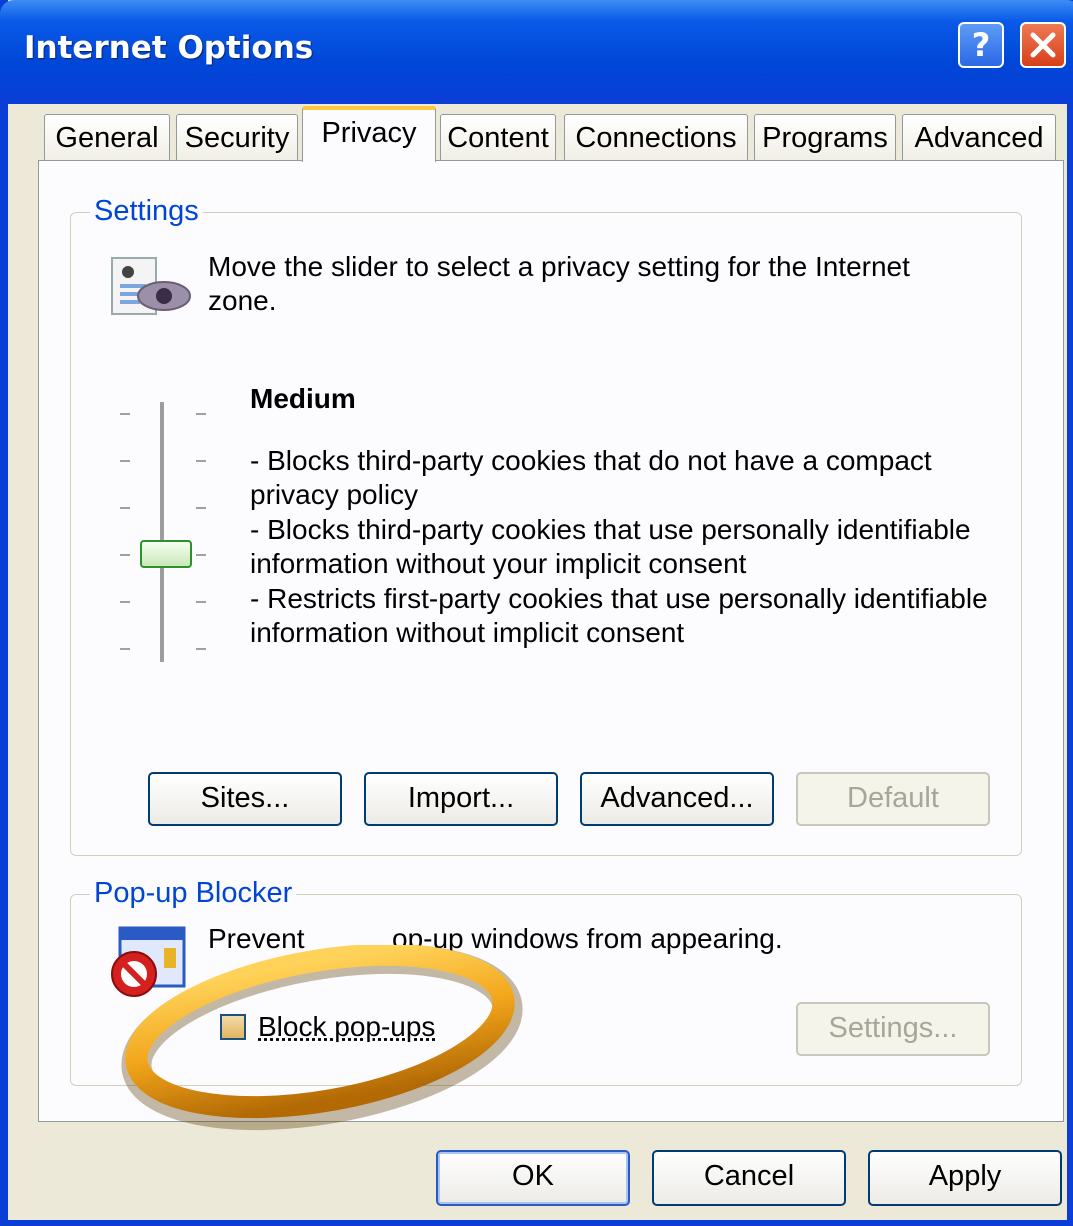  Describe the element at coordinates (825, 137) in the screenshot. I see `tab-programs: Programs` at that location.